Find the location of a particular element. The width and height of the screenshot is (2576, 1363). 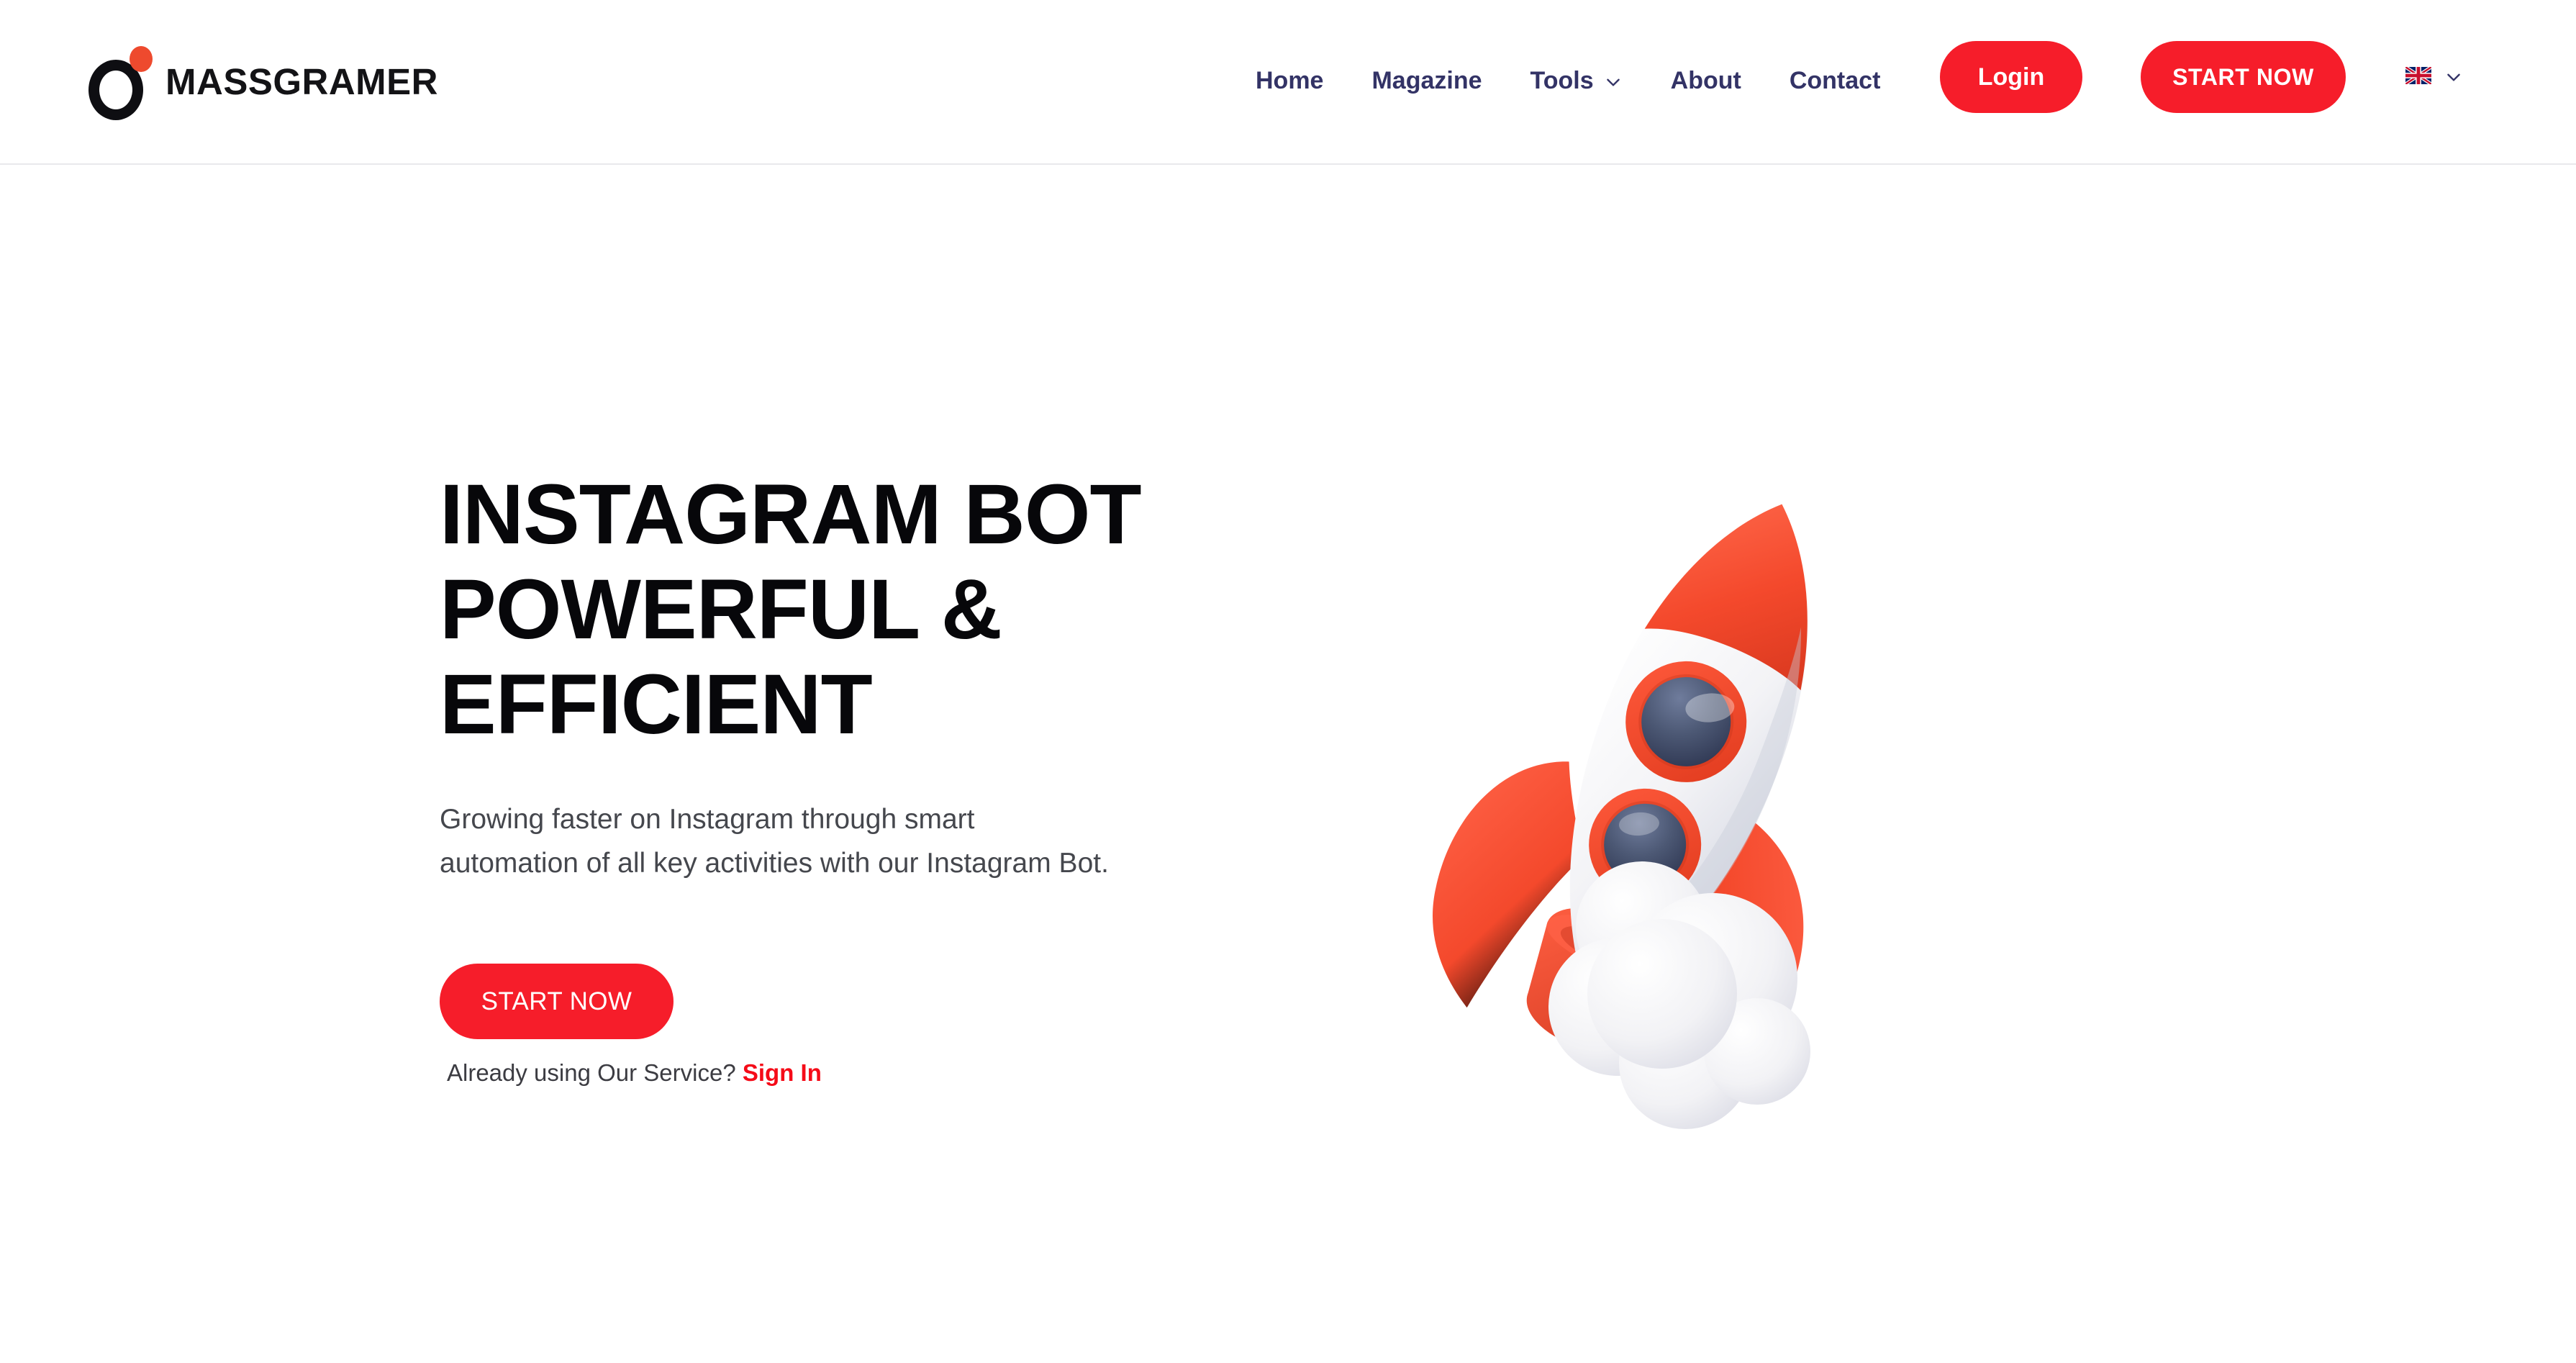

nav-item-magazine: Magazine is located at coordinates (1426, 80).